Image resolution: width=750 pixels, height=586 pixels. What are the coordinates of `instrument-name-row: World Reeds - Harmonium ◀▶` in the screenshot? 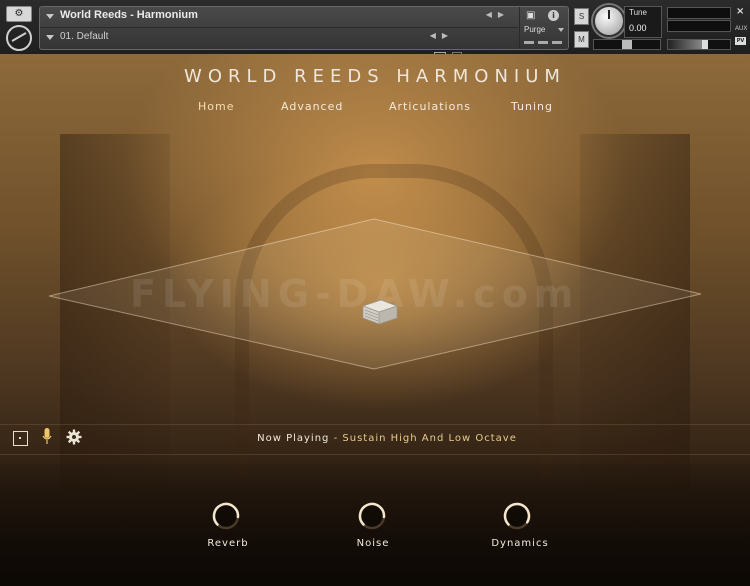 It's located at (279, 17).